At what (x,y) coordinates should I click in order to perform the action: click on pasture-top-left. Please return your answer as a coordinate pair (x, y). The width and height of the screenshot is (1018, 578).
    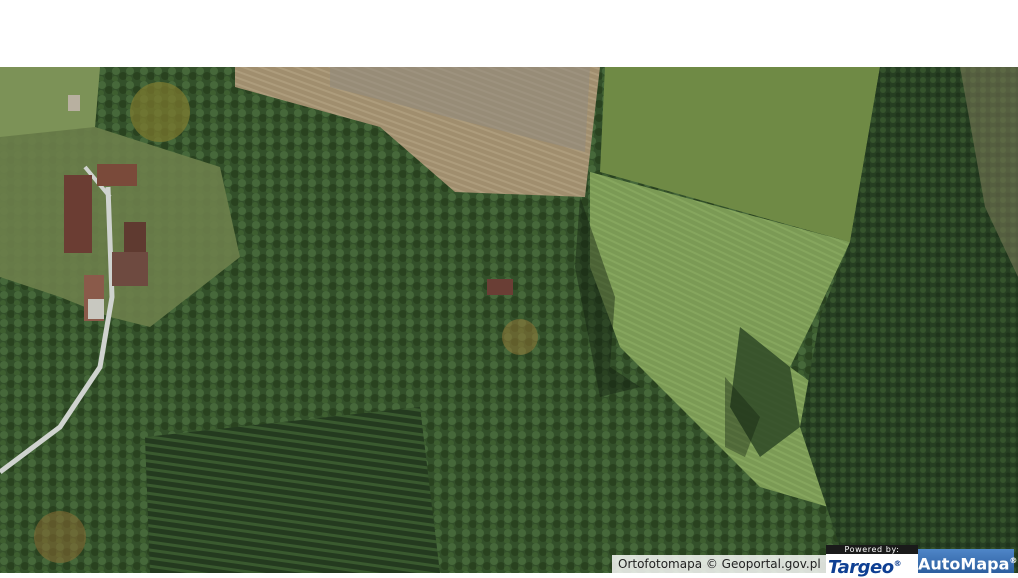
    Looking at the image, I should click on (50, 102).